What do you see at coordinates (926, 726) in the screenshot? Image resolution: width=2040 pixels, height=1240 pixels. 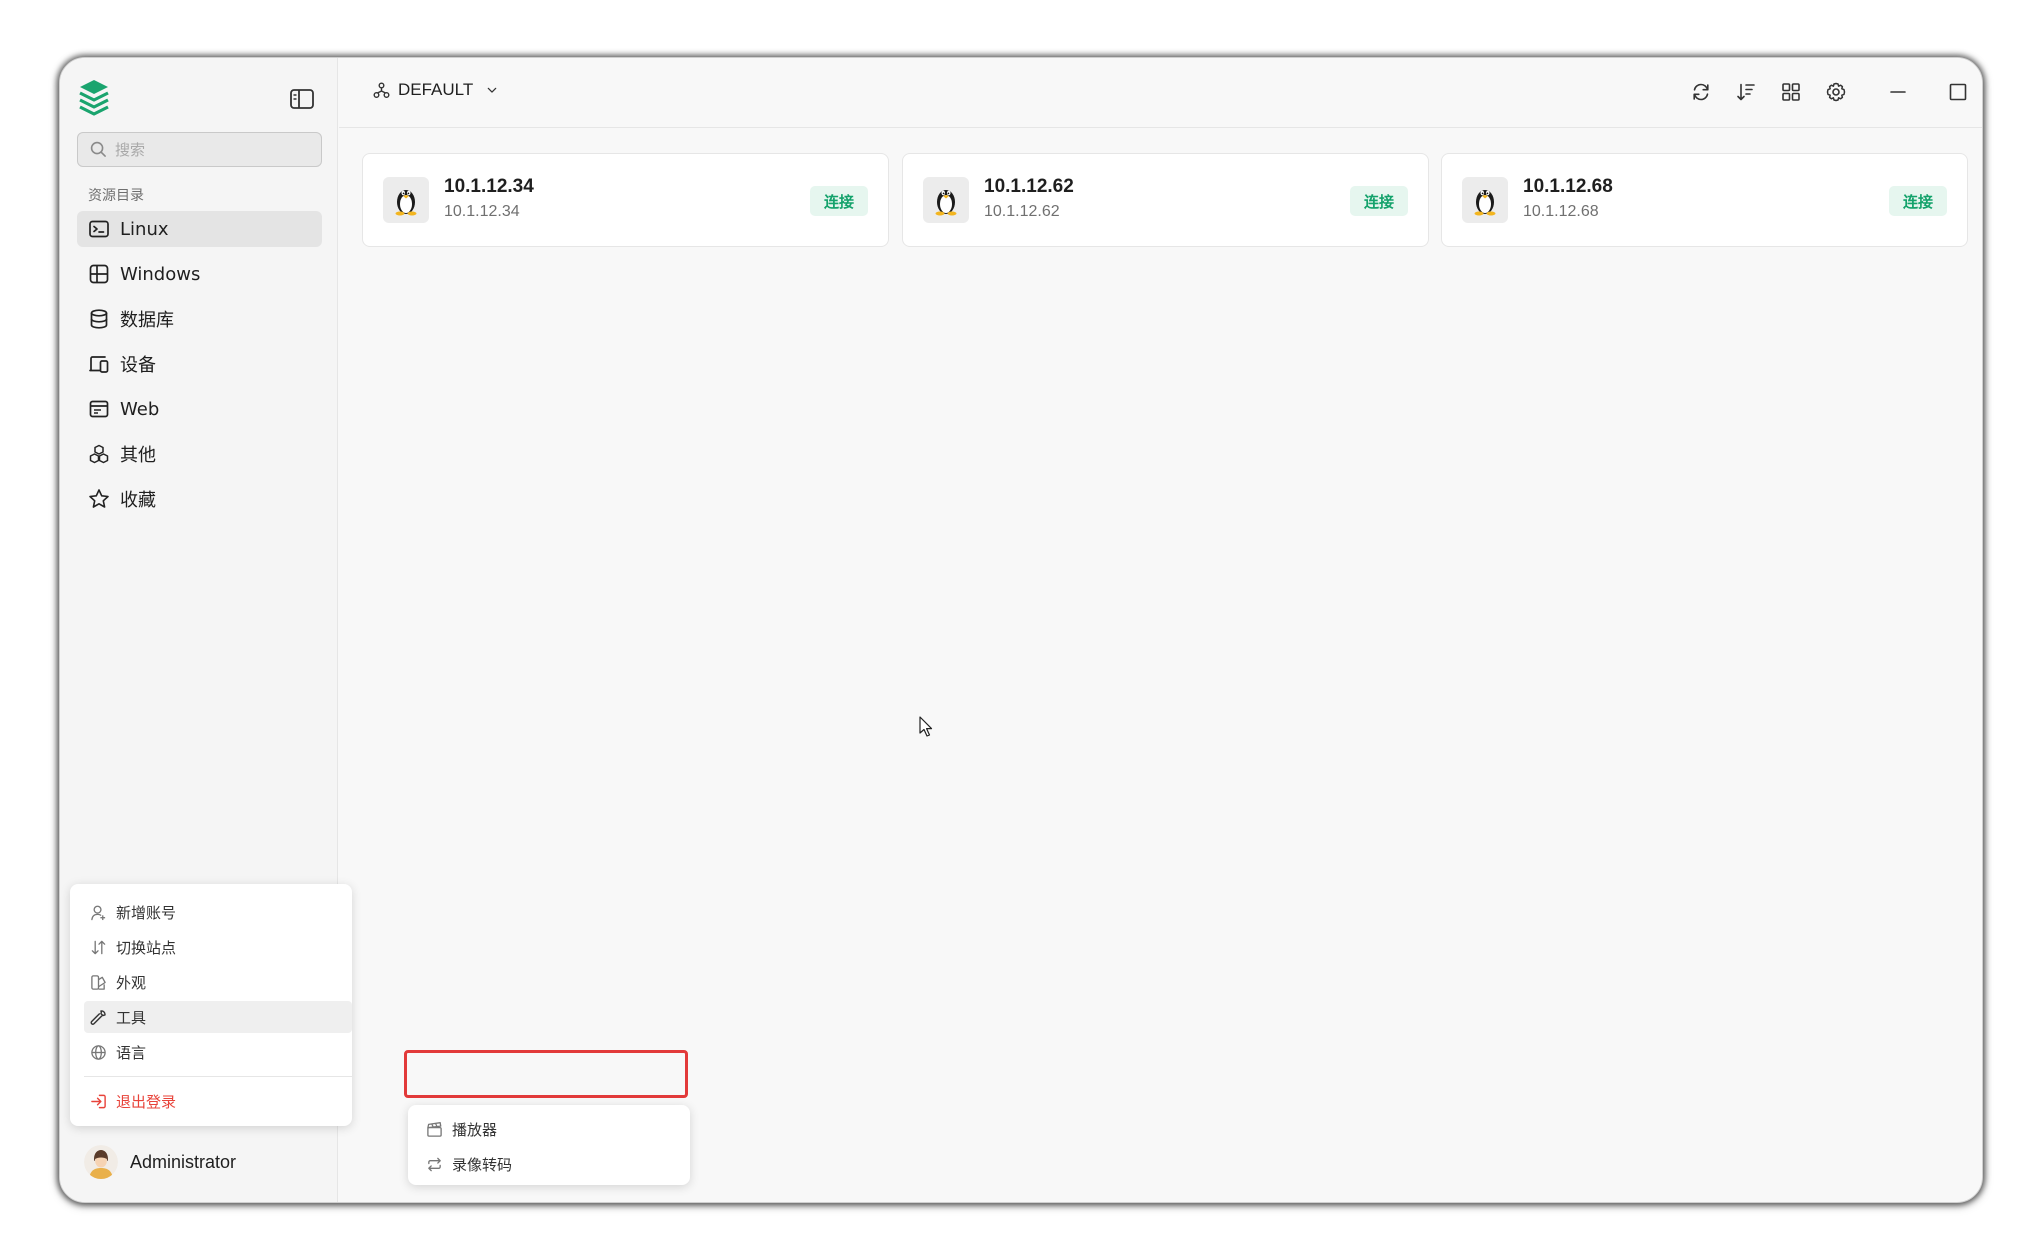 I see `mouse-cursor-icon` at bounding box center [926, 726].